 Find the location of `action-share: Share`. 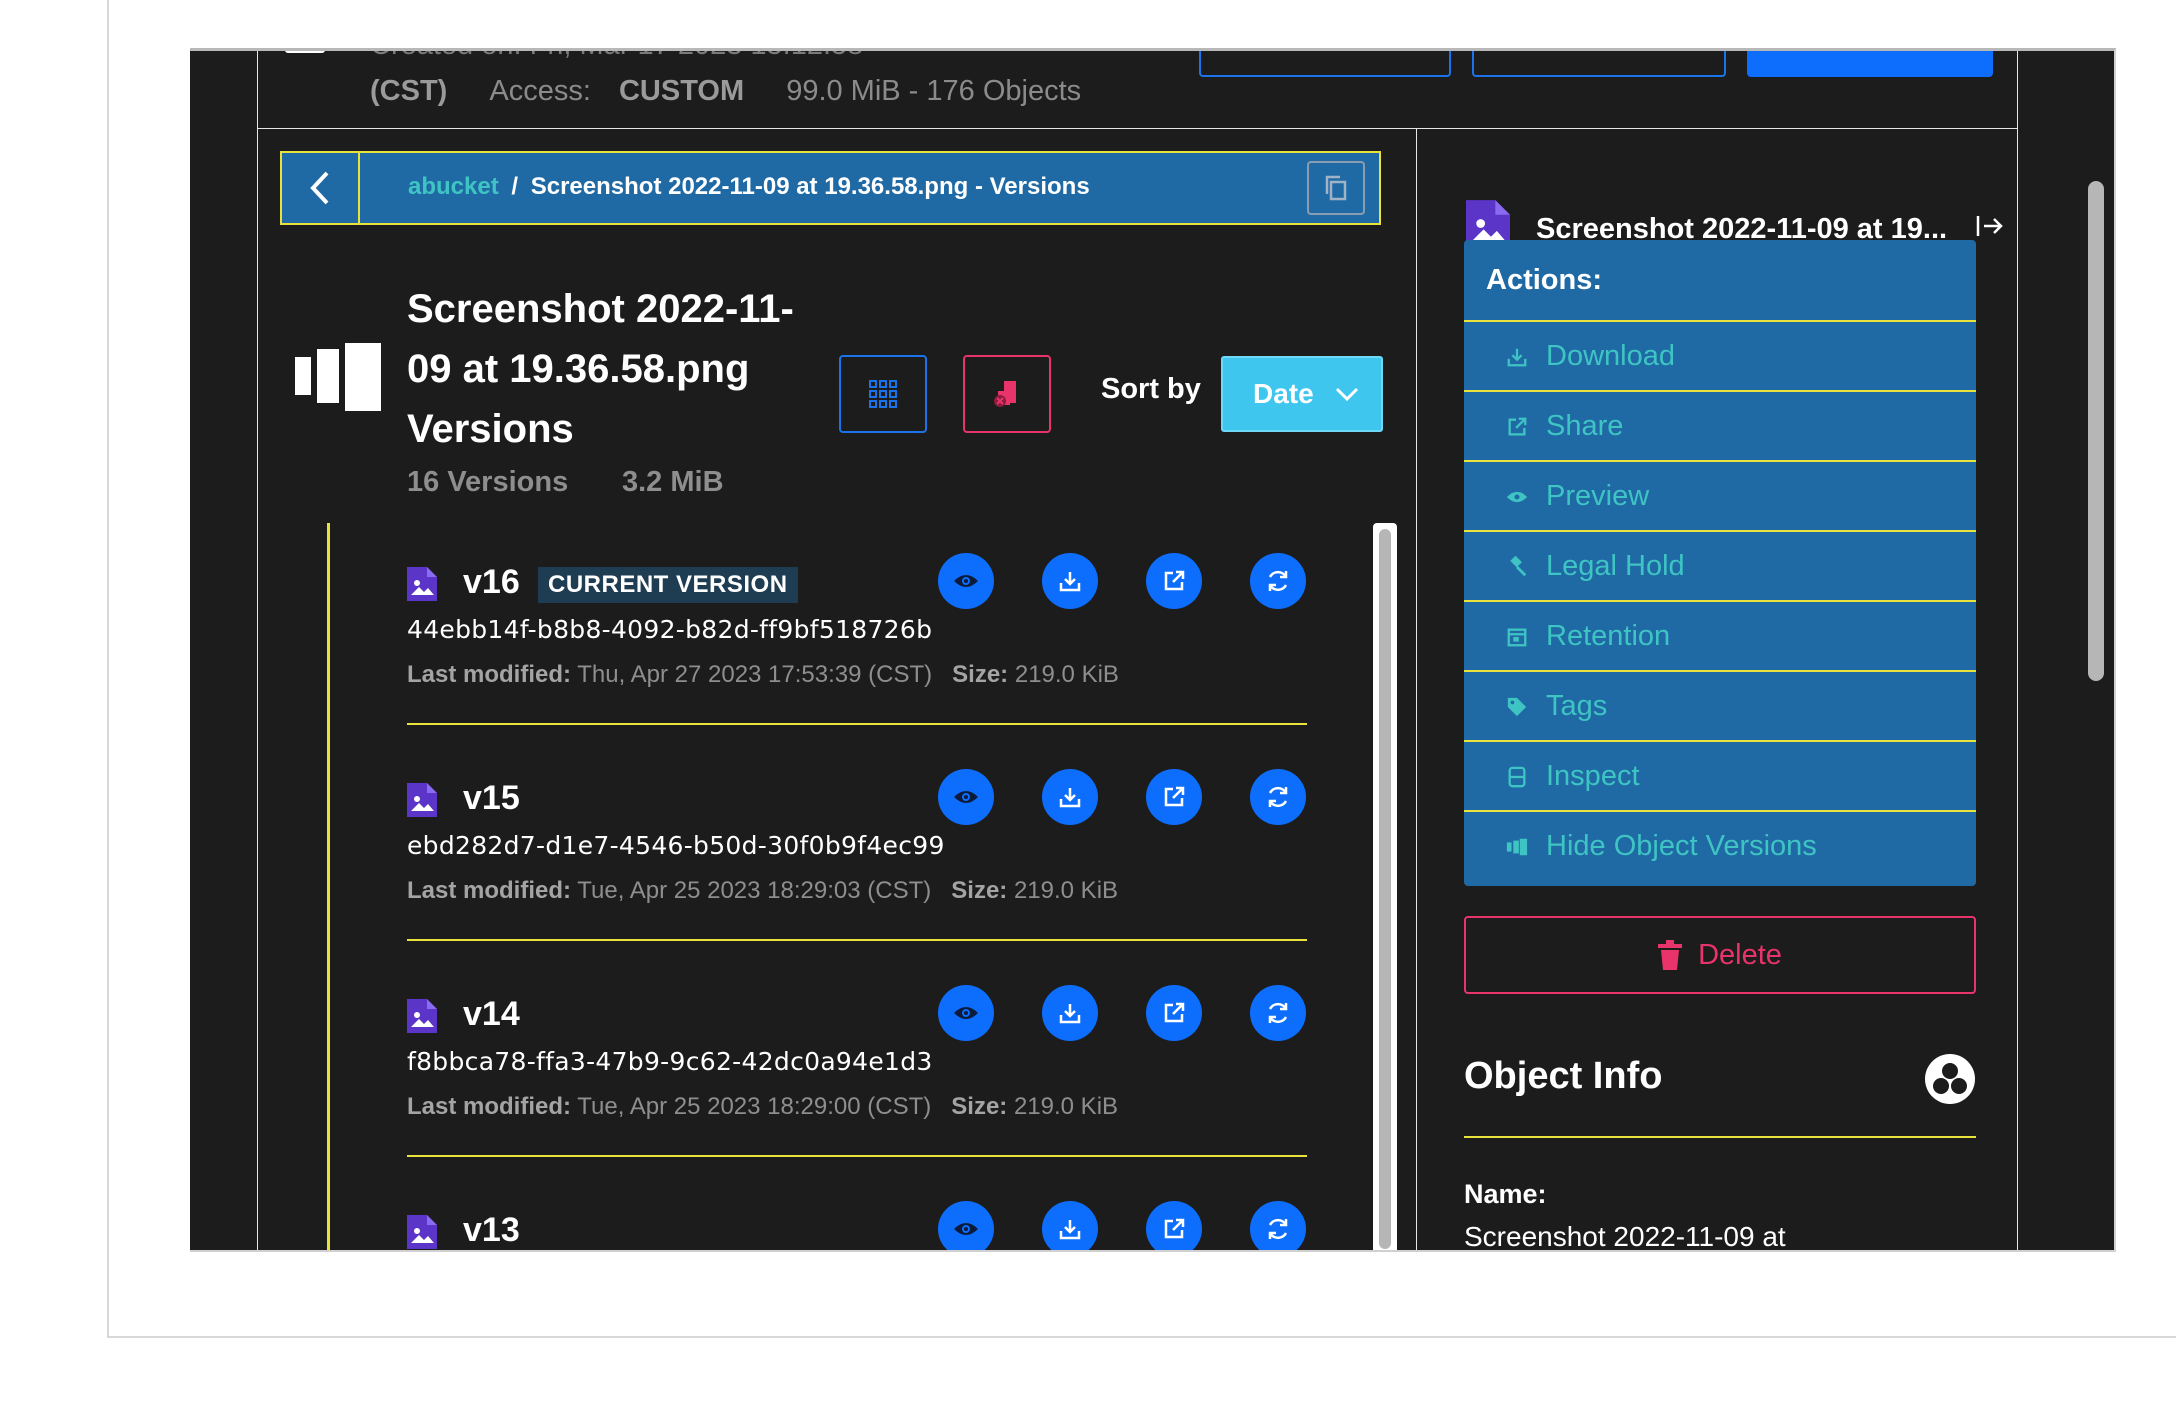

action-share: Share is located at coordinates (1720, 425).